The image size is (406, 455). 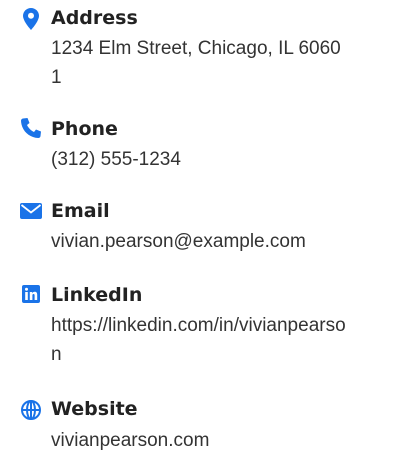 What do you see at coordinates (201, 241) in the screenshot?
I see `email-value: vivian.pearson@example.com` at bounding box center [201, 241].